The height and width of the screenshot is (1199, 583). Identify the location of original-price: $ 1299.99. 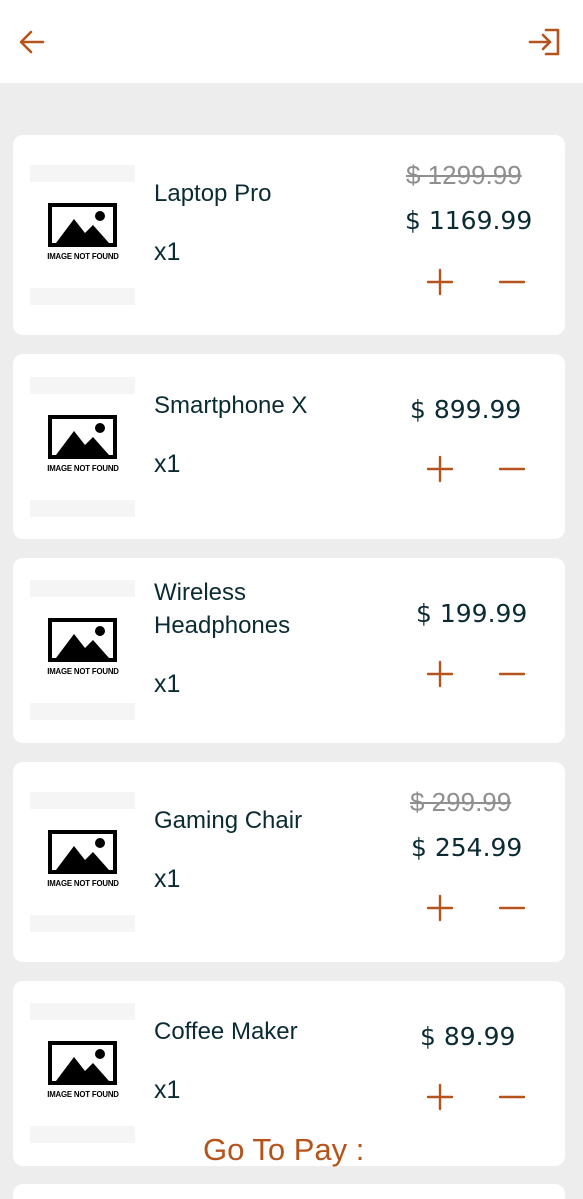
(464, 175).